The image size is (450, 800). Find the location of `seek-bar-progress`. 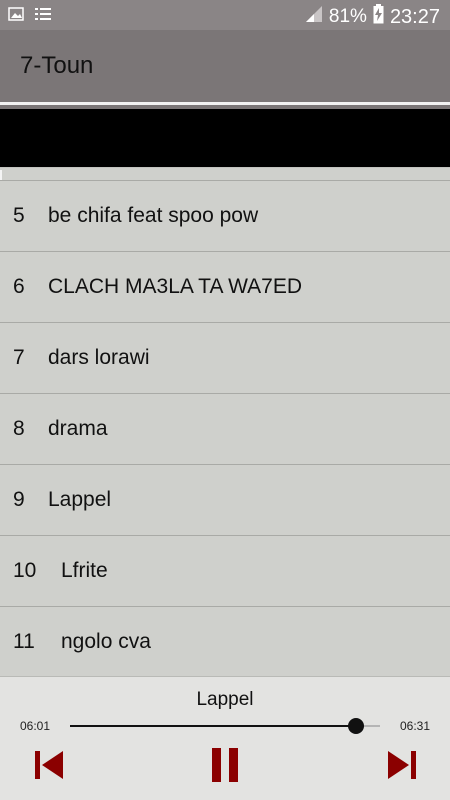

seek-bar-progress is located at coordinates (213, 726).